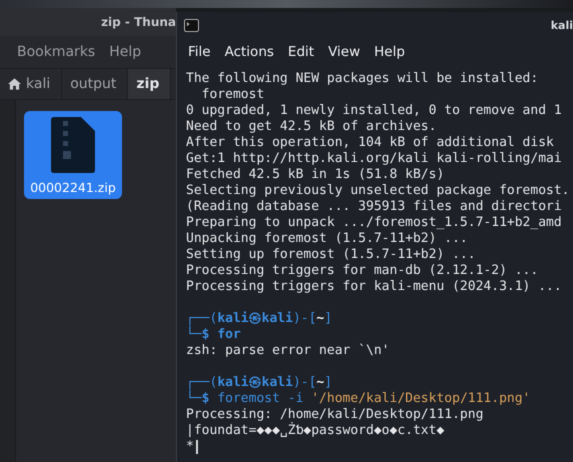 The height and width of the screenshot is (462, 573). Describe the element at coordinates (232, 95) in the screenshot. I see `terminal-text: foremost` at that location.